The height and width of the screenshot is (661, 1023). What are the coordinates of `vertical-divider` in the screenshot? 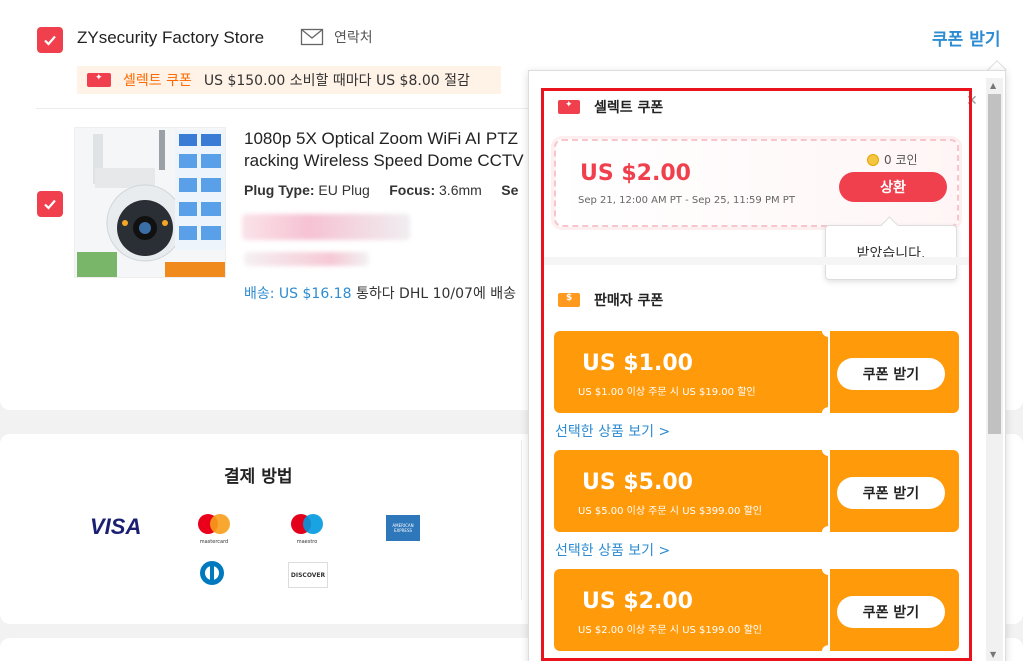 It's located at (521, 520).